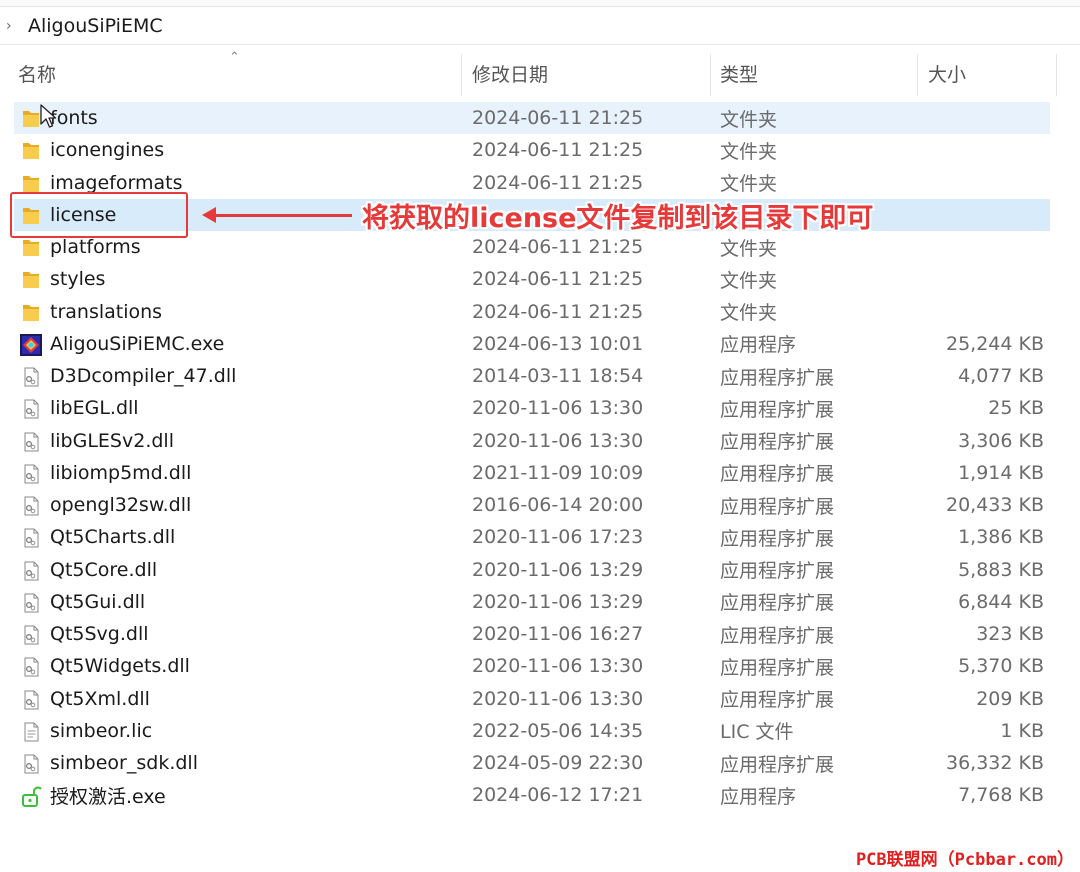 Image resolution: width=1080 pixels, height=872 pixels. Describe the element at coordinates (532, 118) in the screenshot. I see `file-row: fonts 2024-06-11 21:25 文件夹` at that location.